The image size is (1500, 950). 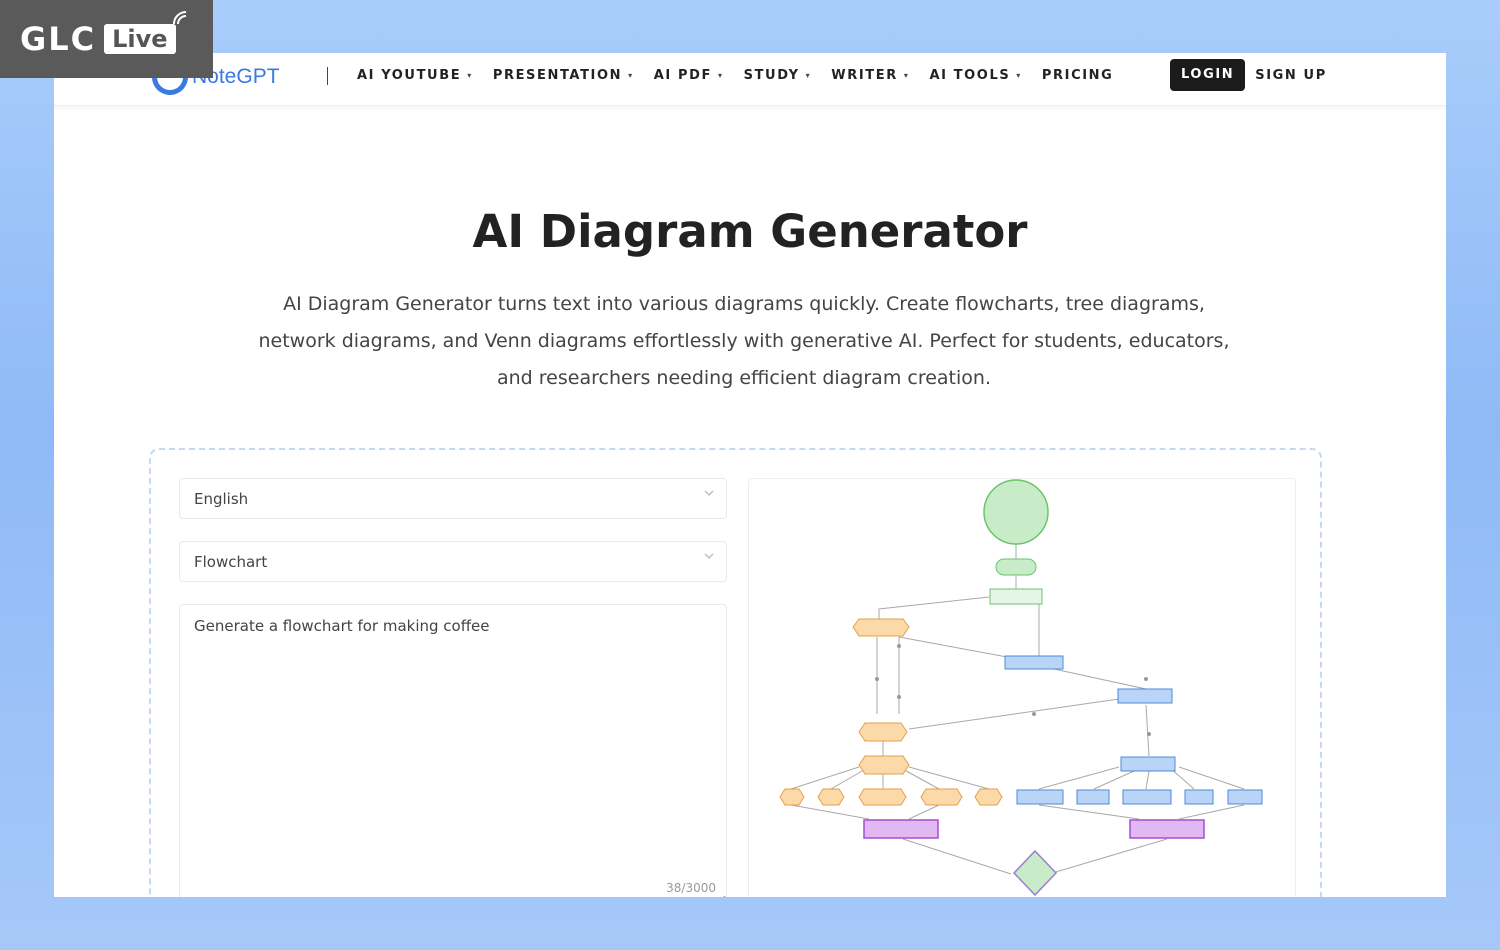 I want to click on auth-actions: LOGIN SIGN UP, so click(x=1248, y=75).